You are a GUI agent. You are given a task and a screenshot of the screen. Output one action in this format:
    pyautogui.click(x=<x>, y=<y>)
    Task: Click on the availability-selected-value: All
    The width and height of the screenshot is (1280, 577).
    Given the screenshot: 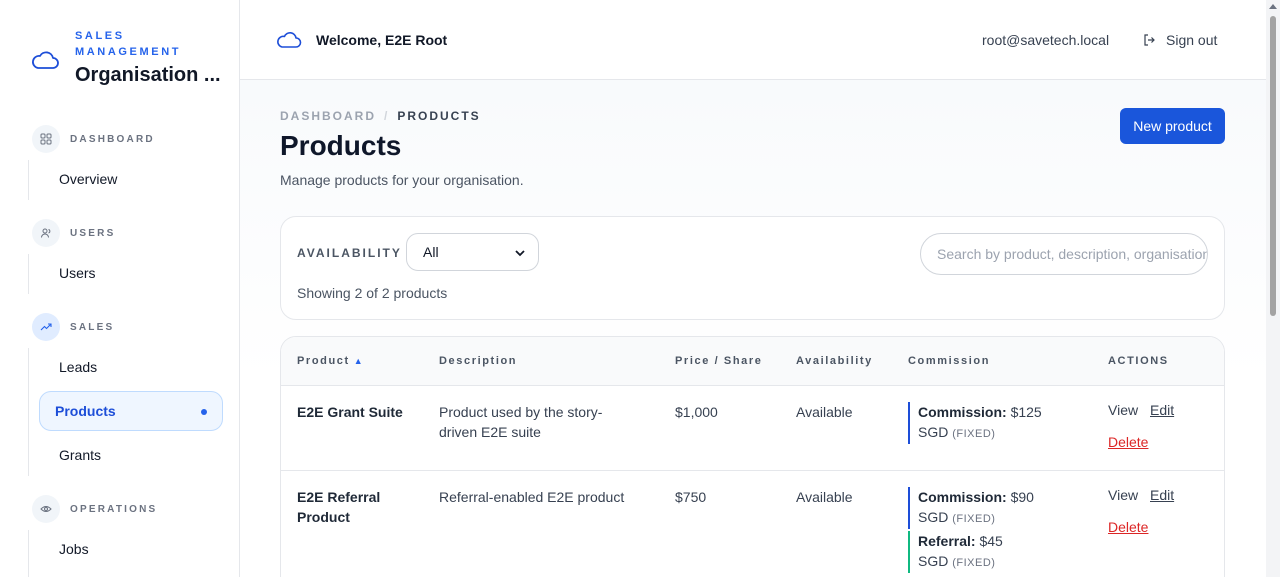 What is the action you would take?
    pyautogui.click(x=431, y=252)
    